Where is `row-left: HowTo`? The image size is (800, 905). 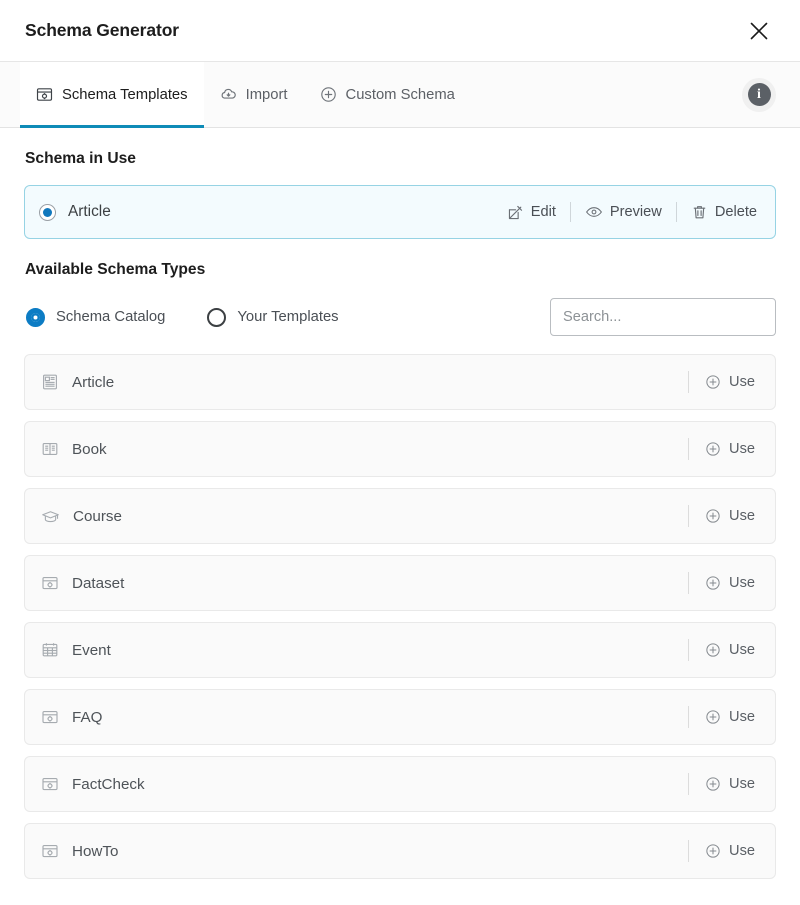 row-left: HowTo is located at coordinates (364, 851).